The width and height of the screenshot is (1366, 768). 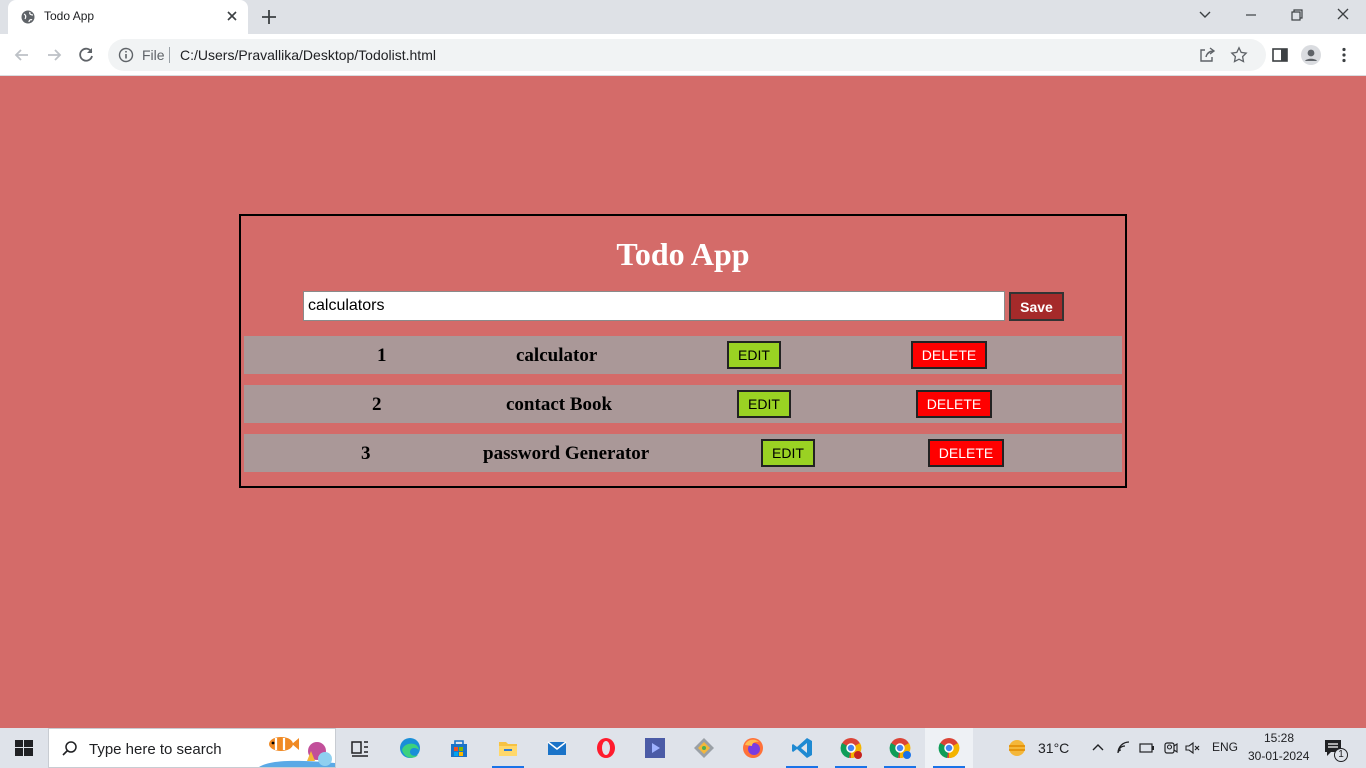 What do you see at coordinates (169, 55) in the screenshot?
I see `divider` at bounding box center [169, 55].